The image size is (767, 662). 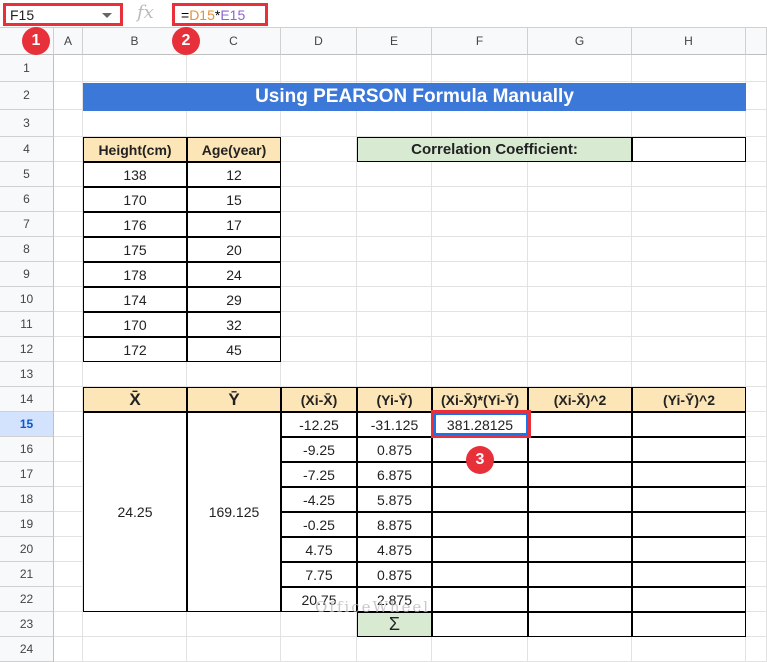 I want to click on data-cell: 172, so click(x=135, y=349).